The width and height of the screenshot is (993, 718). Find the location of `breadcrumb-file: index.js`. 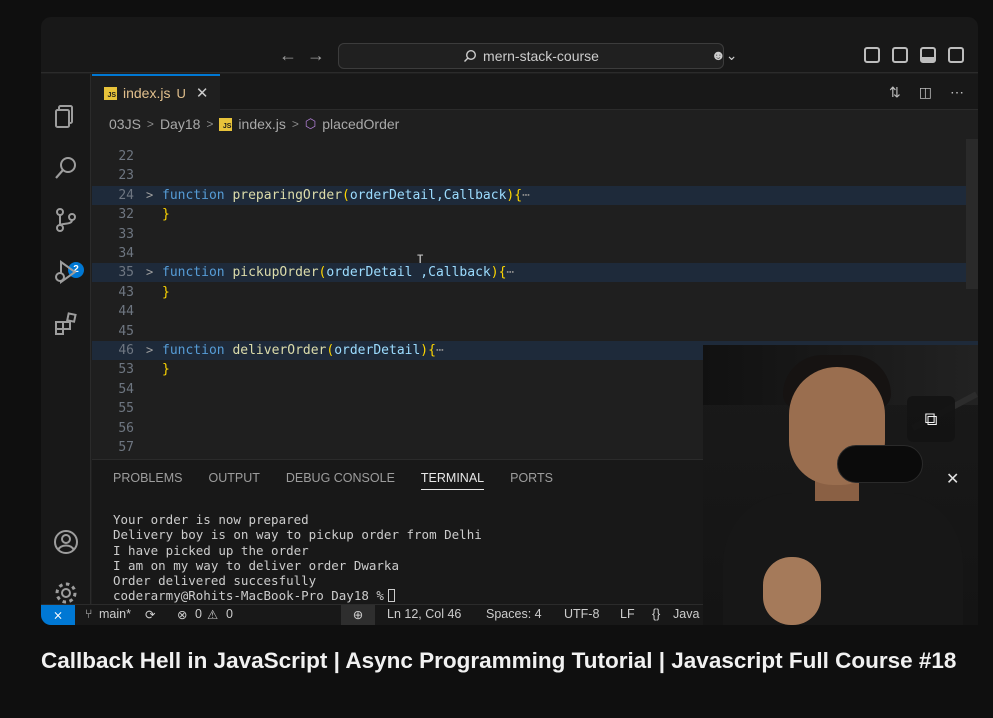

breadcrumb-file: index.js is located at coordinates (261, 124).